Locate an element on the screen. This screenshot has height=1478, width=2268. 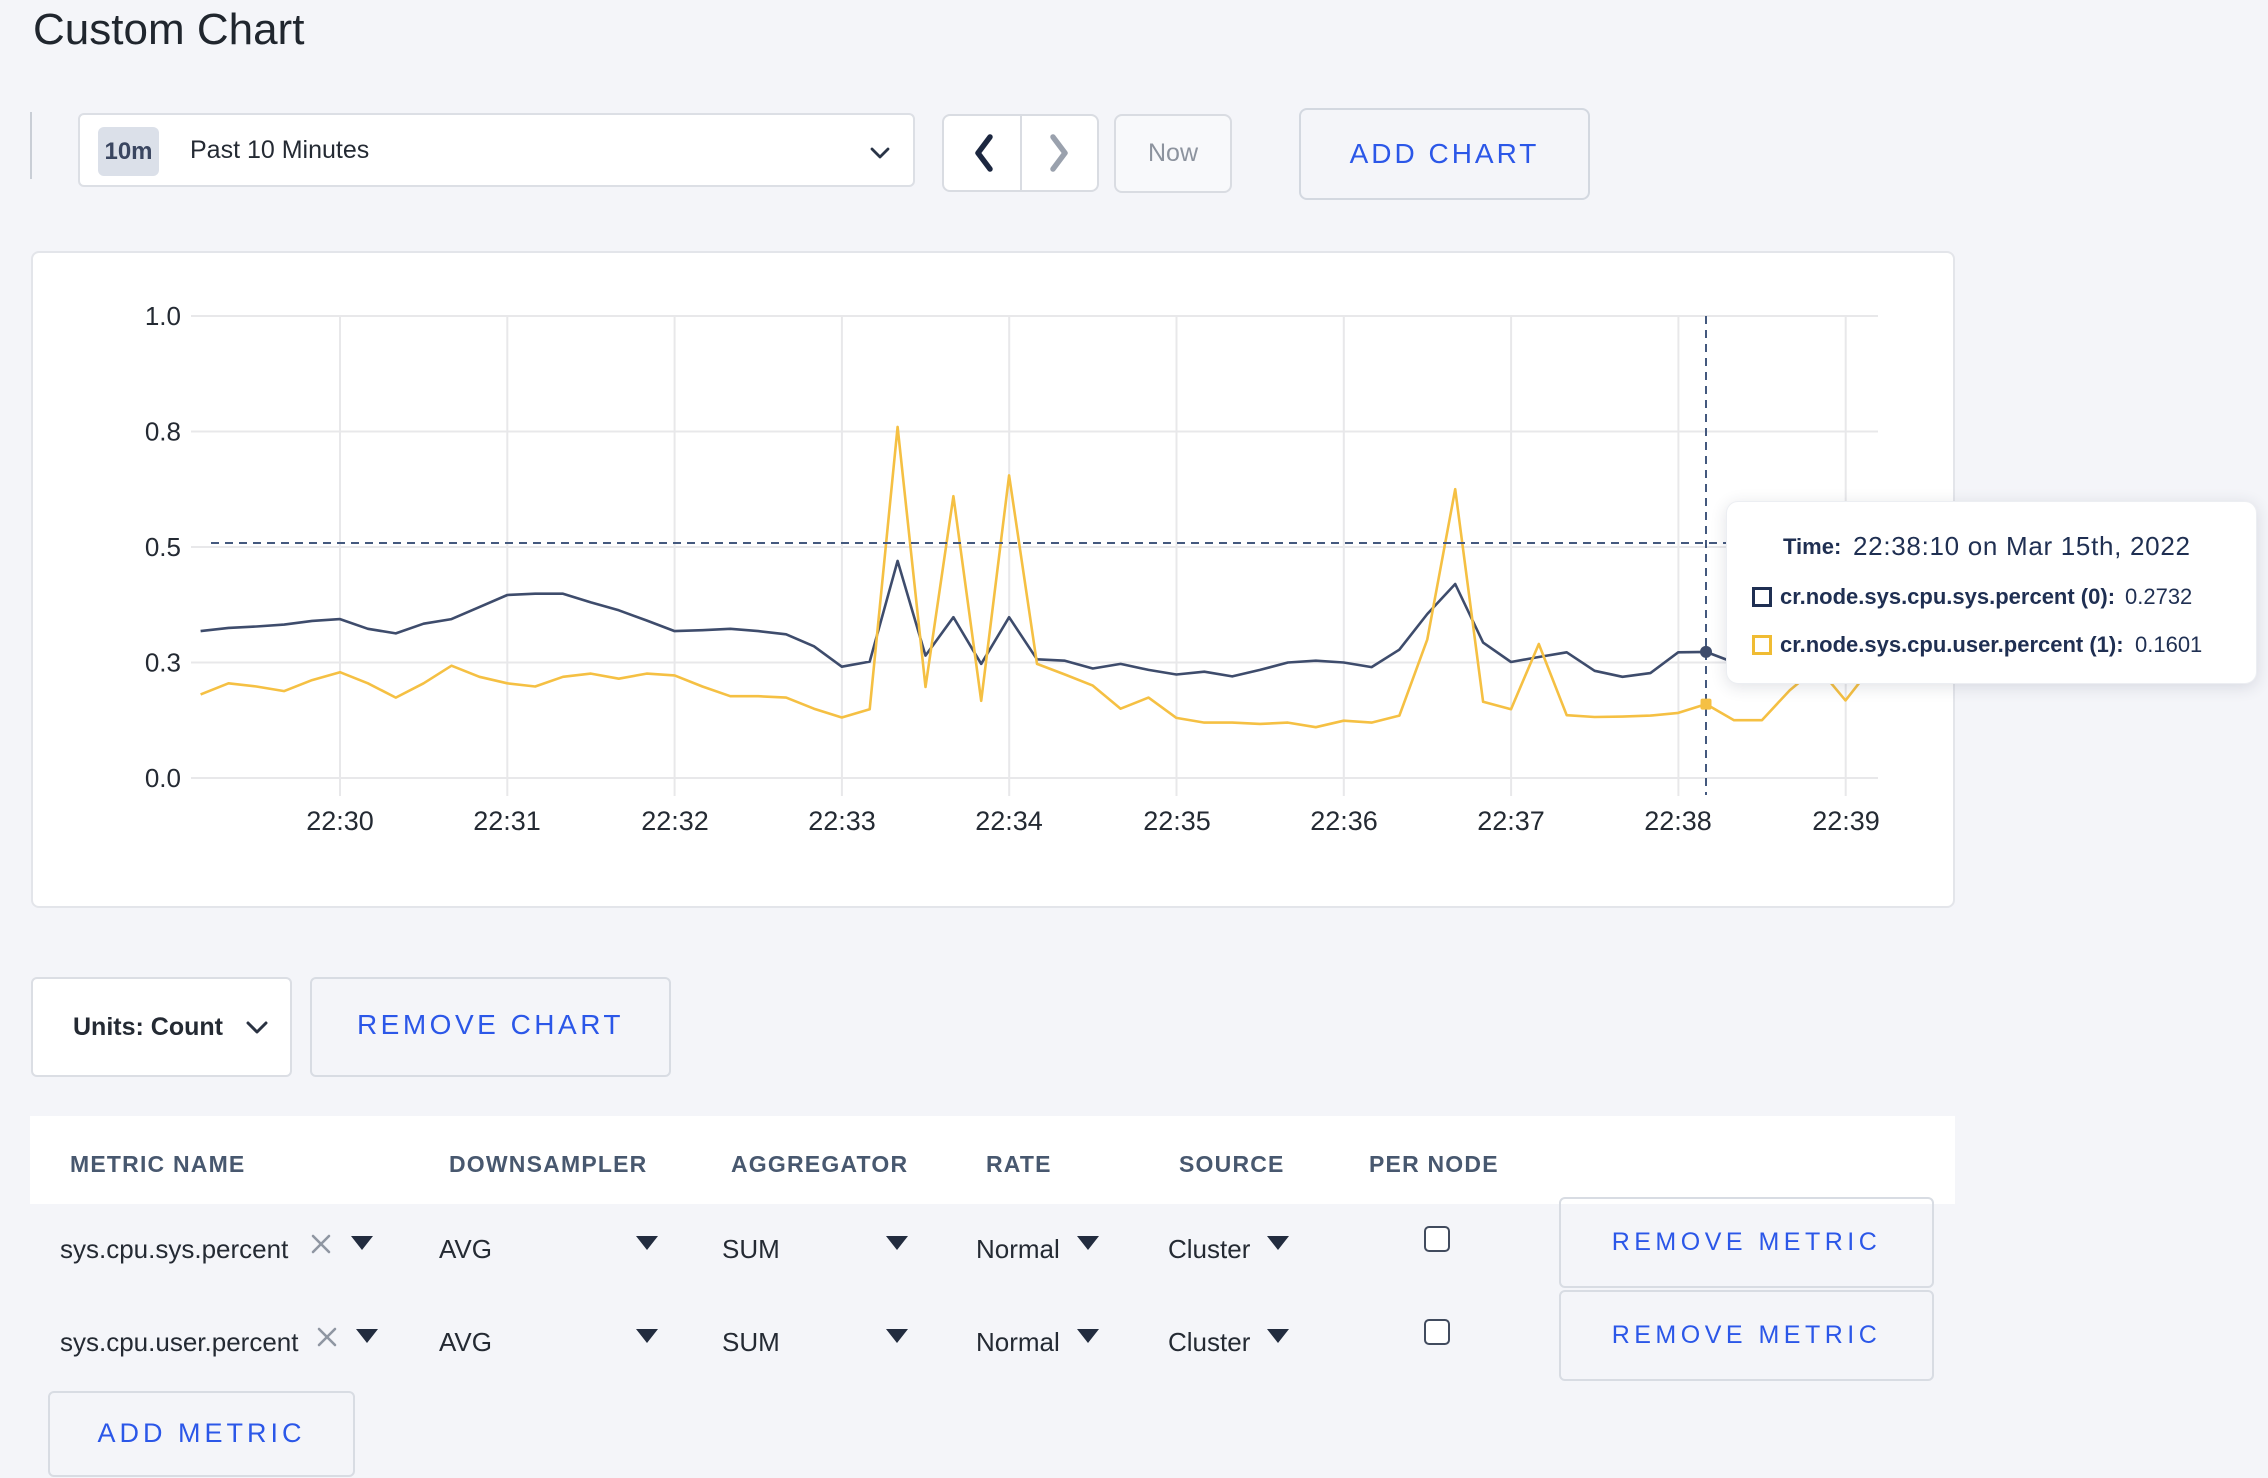
svg-text: 0.8 is located at coordinates (163, 432).